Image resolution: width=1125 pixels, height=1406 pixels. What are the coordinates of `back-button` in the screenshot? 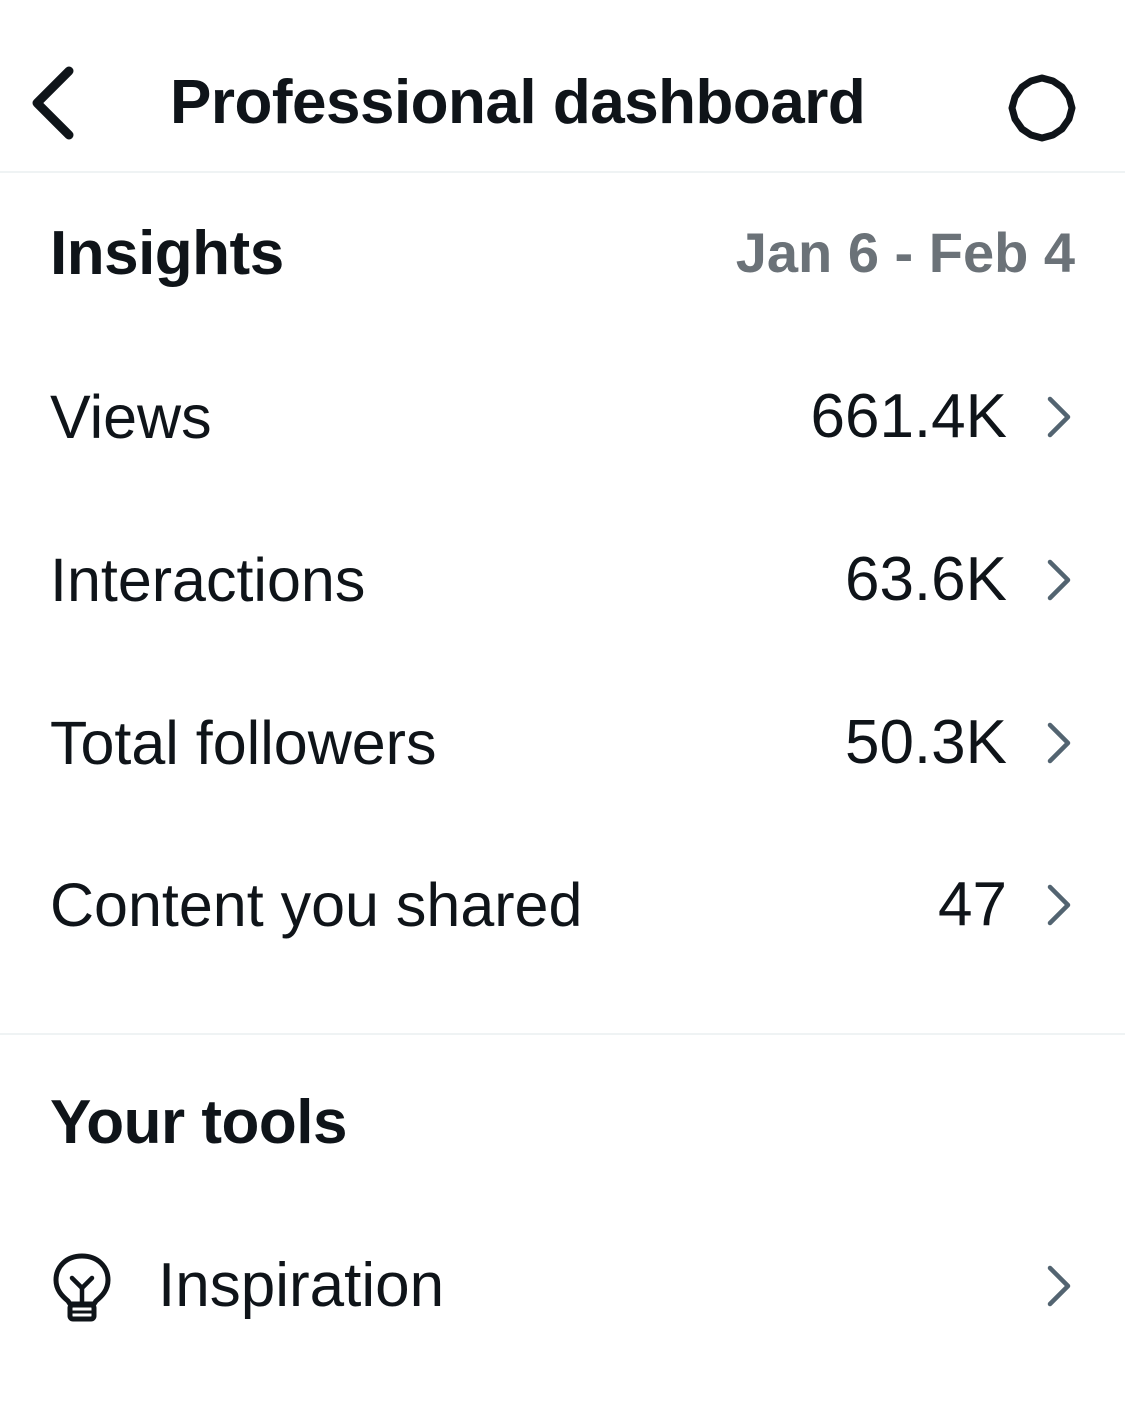 It's located at (53, 103).